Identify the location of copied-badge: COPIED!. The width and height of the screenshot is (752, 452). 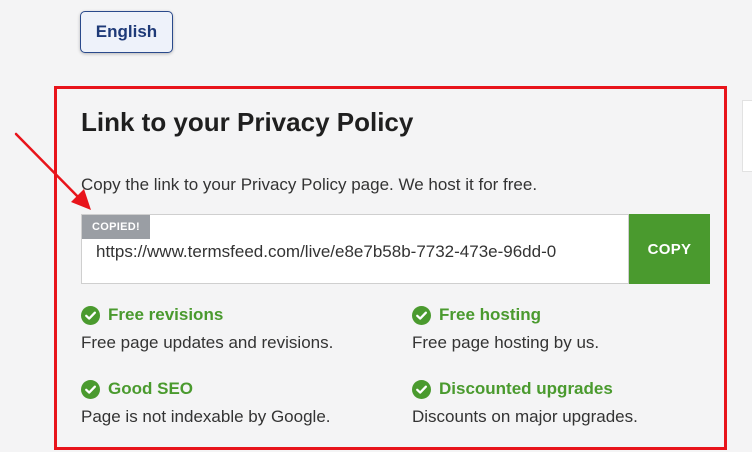
(116, 227).